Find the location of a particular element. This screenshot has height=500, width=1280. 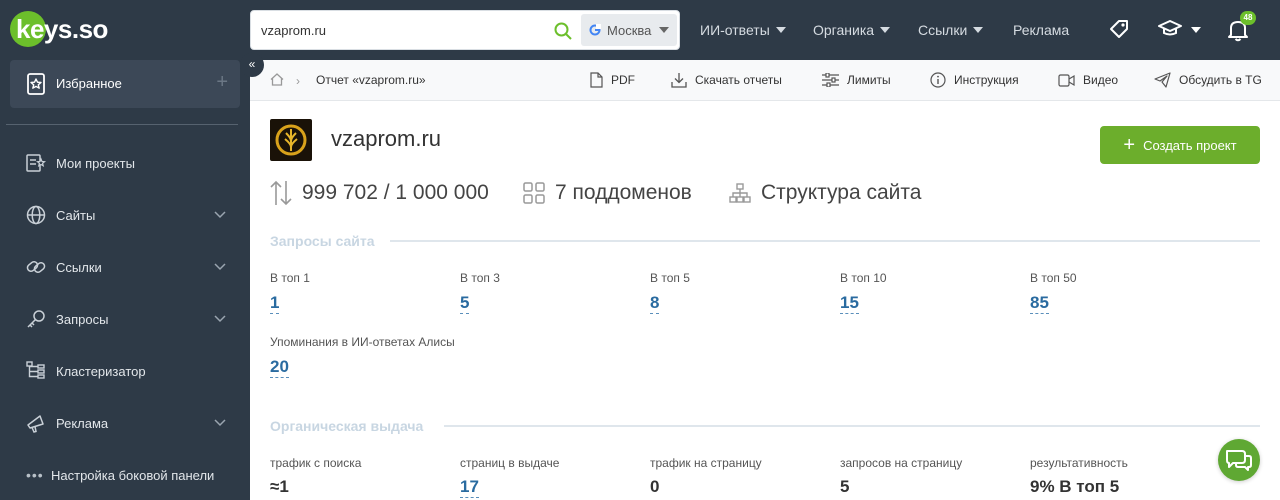

download-reports-label: Скачать отчеты is located at coordinates (738, 80).